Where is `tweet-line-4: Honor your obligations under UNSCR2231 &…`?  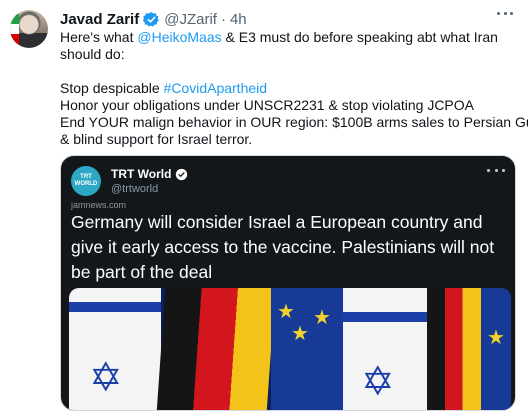 tweet-line-4: Honor your obligations under UNSCR2231 &… is located at coordinates (267, 105).